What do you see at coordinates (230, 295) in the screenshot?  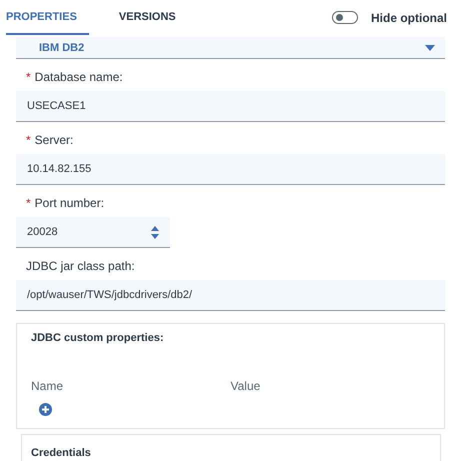 I see `input-field: /opt/wauser/TWS/jdbcdrivers/db2/` at bounding box center [230, 295].